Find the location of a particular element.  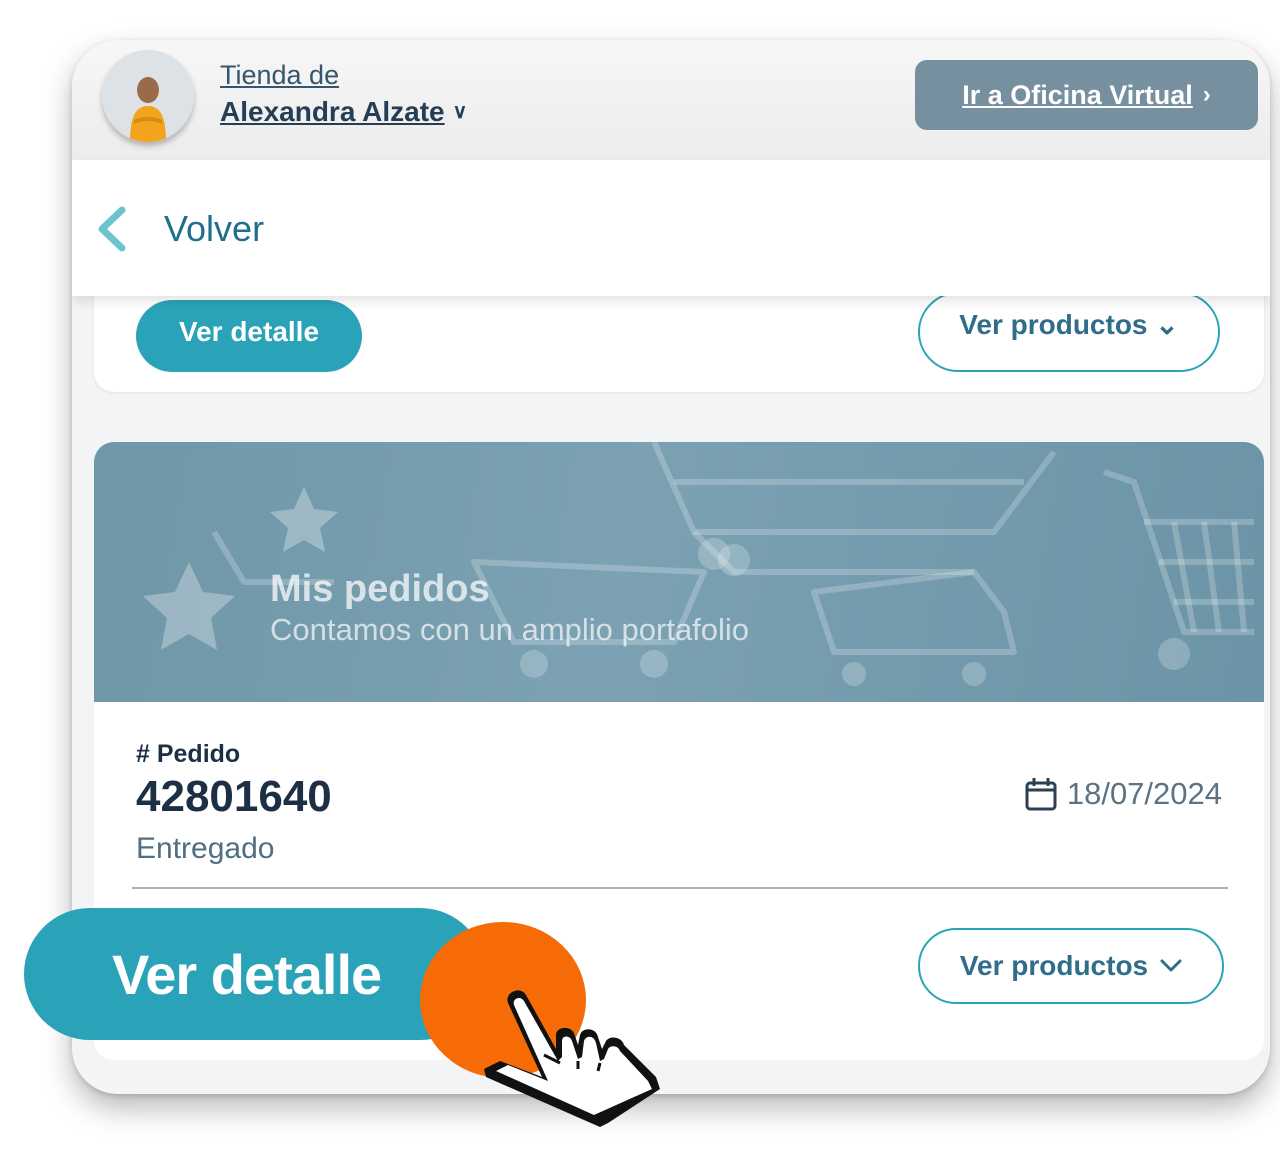

view-products-label: Ver productos is located at coordinates (1054, 965).